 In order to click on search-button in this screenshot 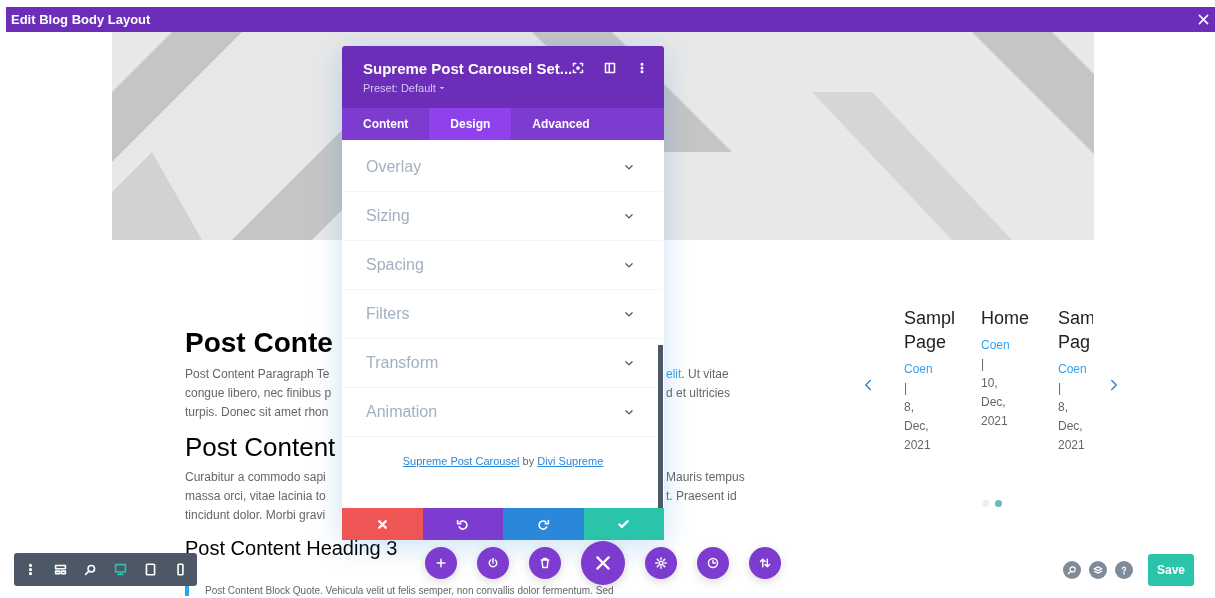, I will do `click(1072, 570)`.